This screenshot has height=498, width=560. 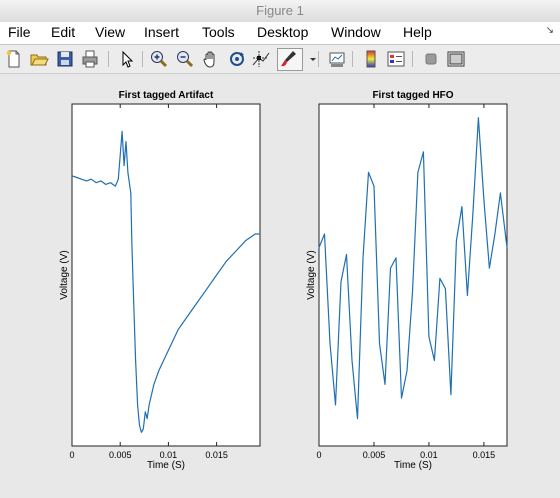 What do you see at coordinates (110, 32) in the screenshot?
I see `menu-view: View` at bounding box center [110, 32].